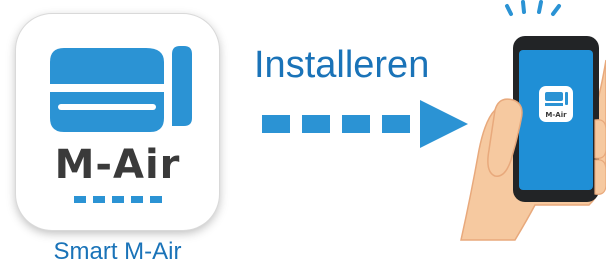  Describe the element at coordinates (117, 251) in the screenshot. I see `app-name: Smart M-Air` at that location.